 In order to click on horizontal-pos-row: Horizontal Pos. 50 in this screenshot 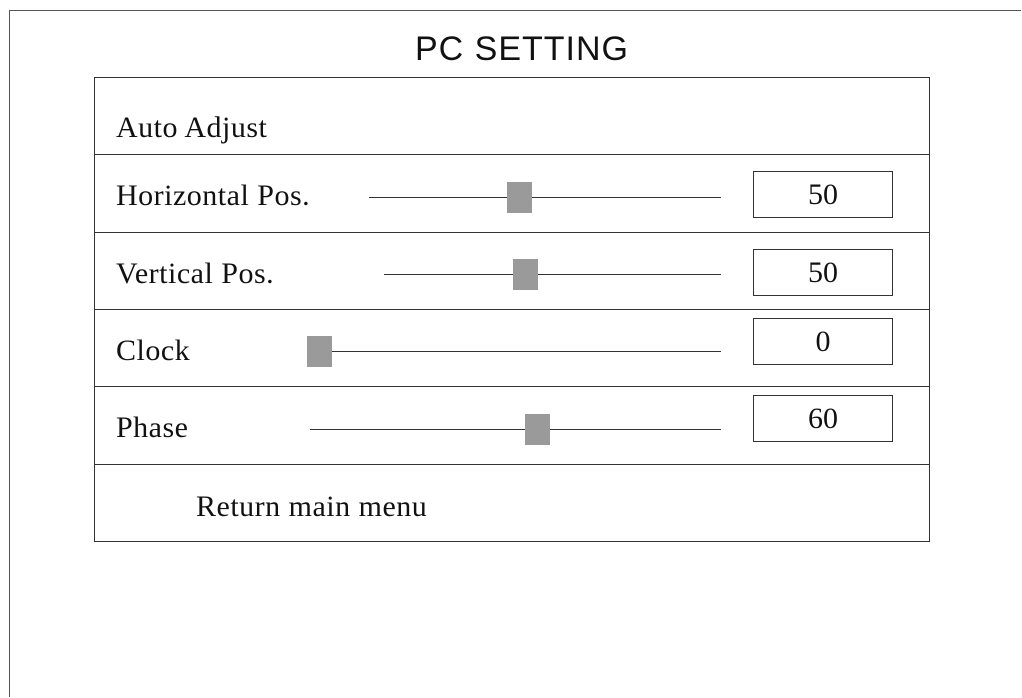, I will do `click(512, 194)`.